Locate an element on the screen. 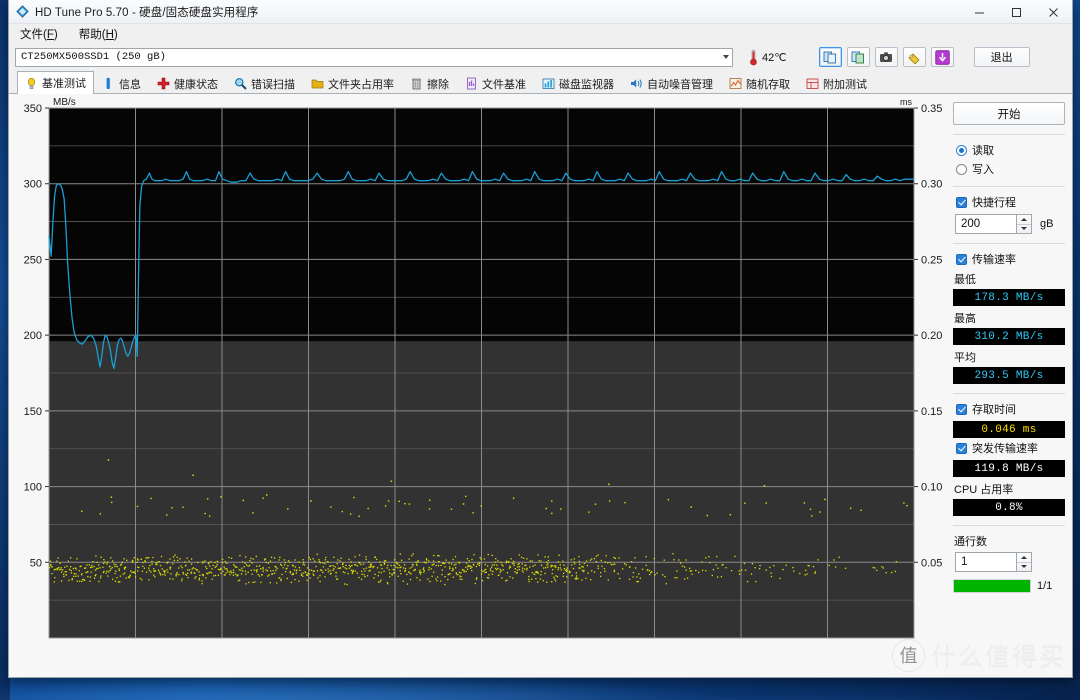  radio-read-icon is located at coordinates (961, 150).